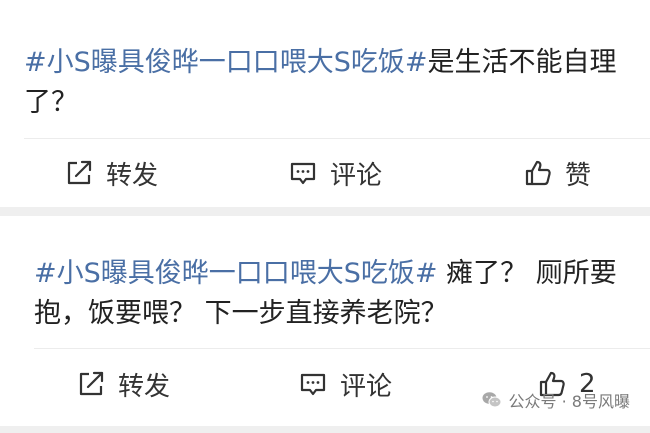 The image size is (650, 433). I want to click on watermark: 公众号 · 8号风曝, so click(555, 400).